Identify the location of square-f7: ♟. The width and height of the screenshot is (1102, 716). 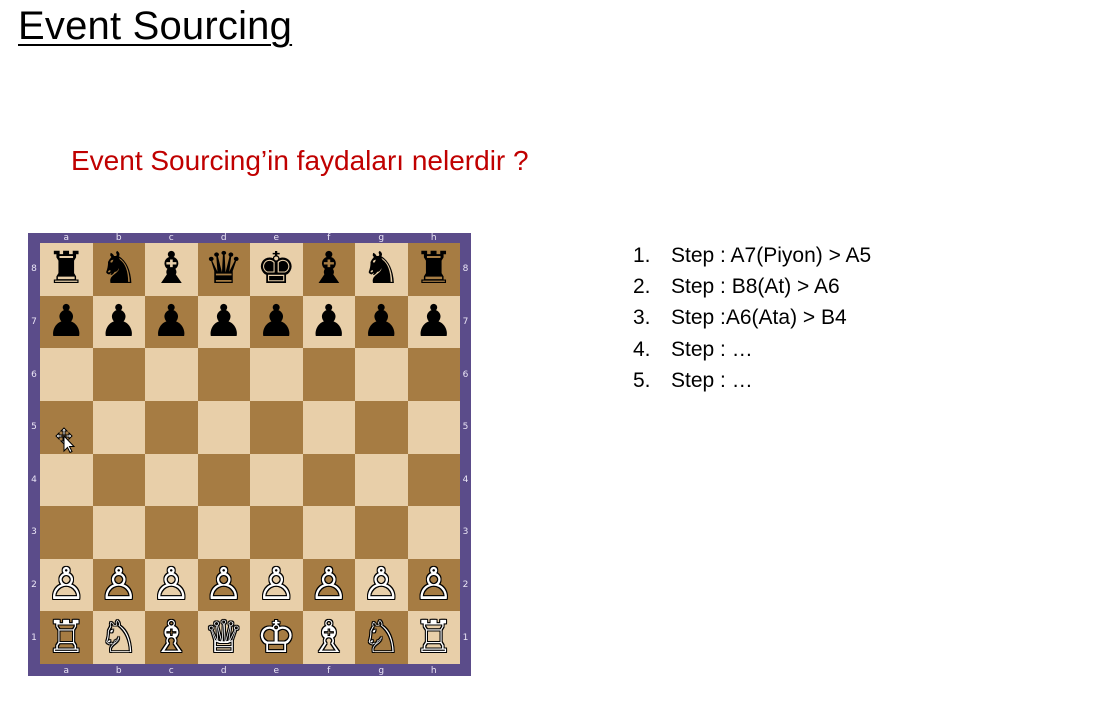
(328, 322).